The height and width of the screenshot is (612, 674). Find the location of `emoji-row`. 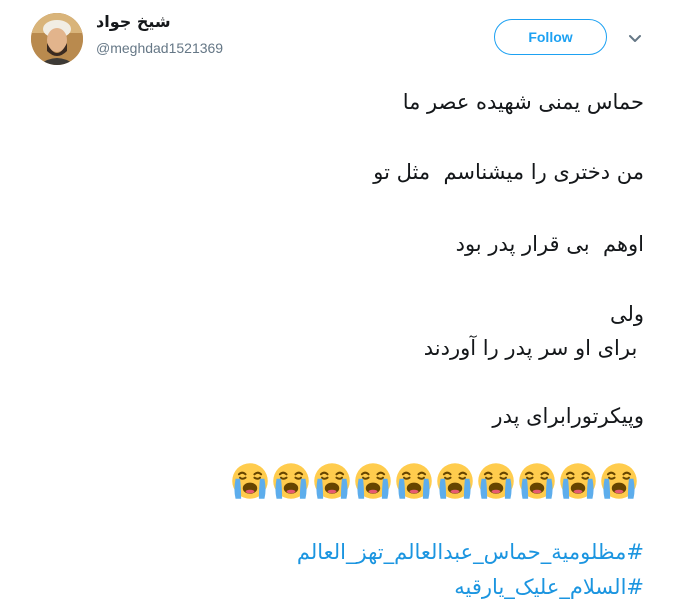

emoji-row is located at coordinates (437, 482).